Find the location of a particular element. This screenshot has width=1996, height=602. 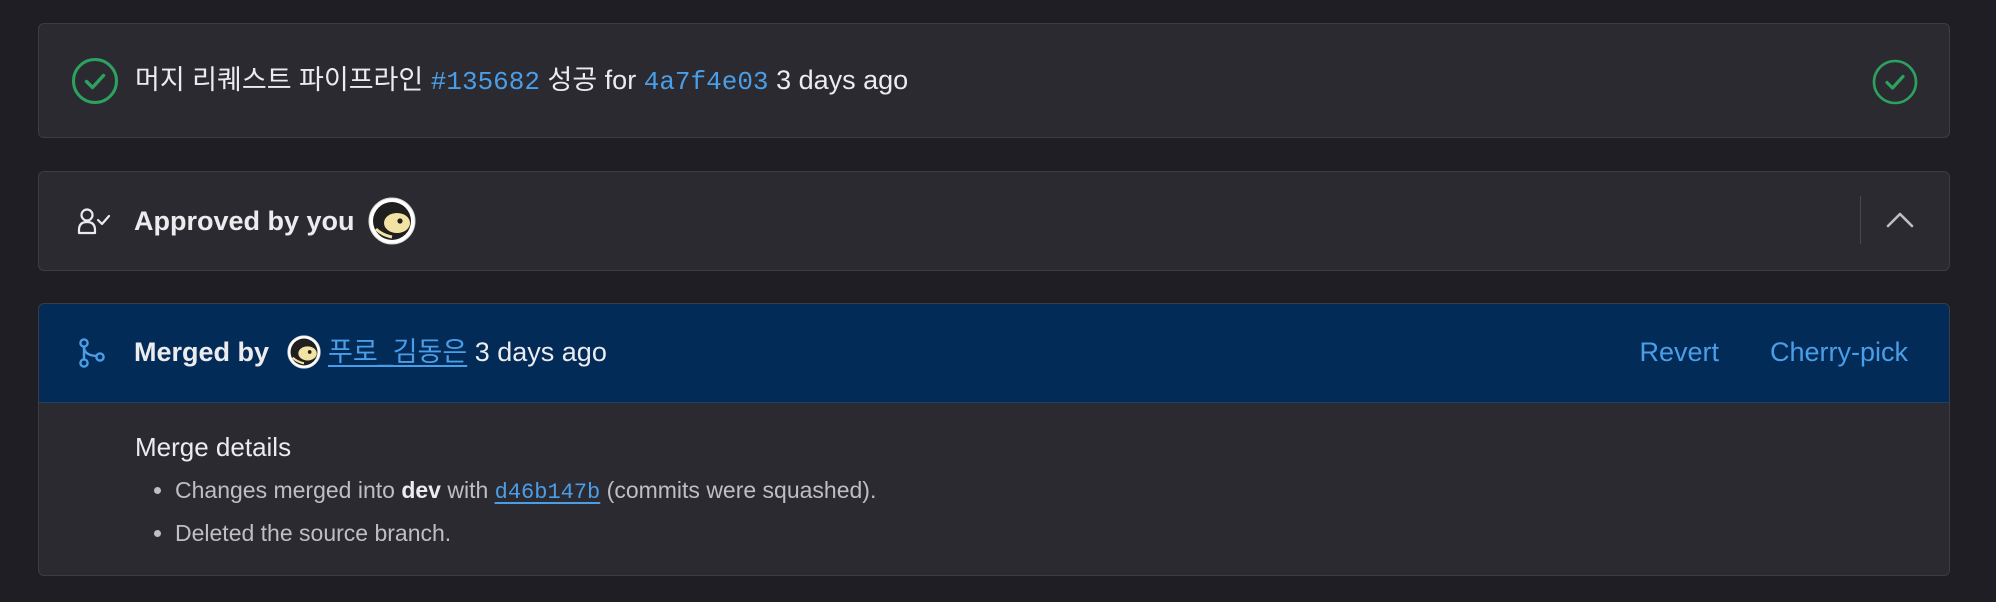

commit-link: 4a7f4e03 is located at coordinates (706, 82).